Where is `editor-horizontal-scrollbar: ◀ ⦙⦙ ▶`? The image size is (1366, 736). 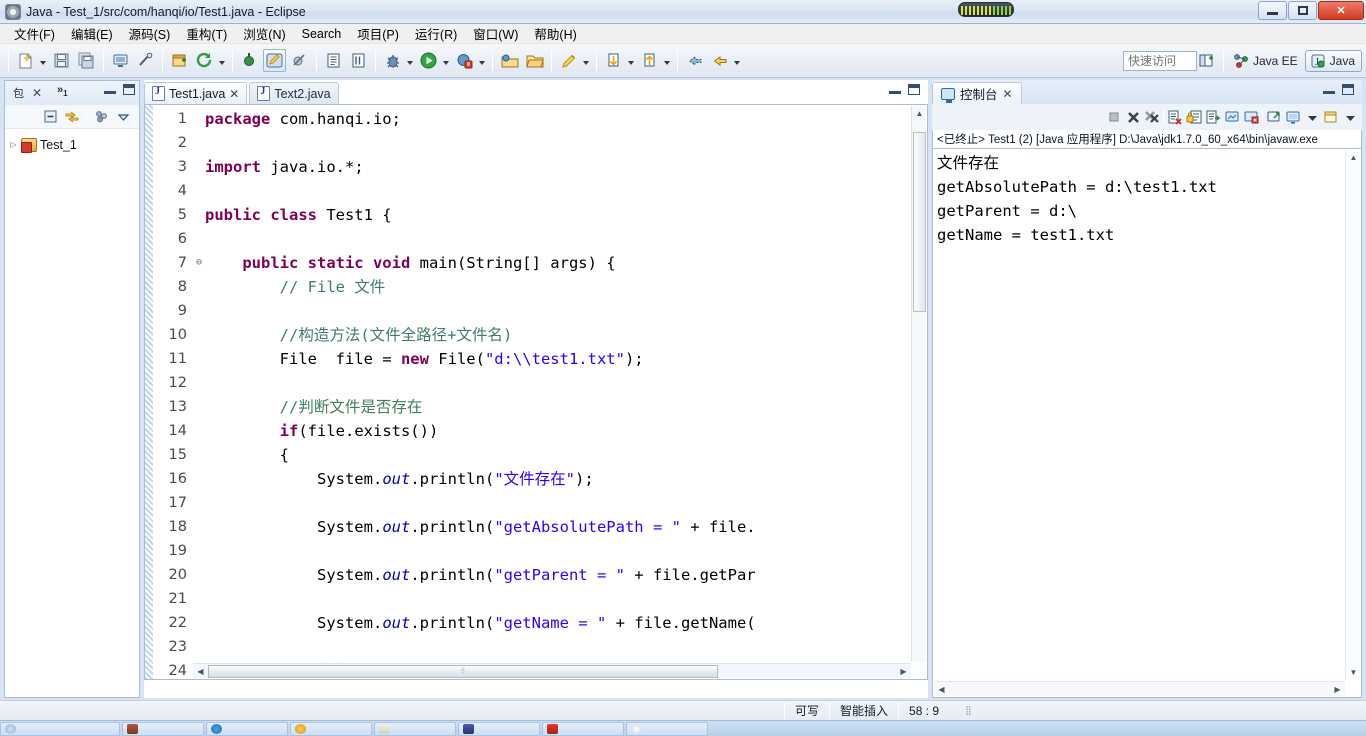
editor-horizontal-scrollbar: ◀ ⦙⦙ ▶ is located at coordinates (552, 670).